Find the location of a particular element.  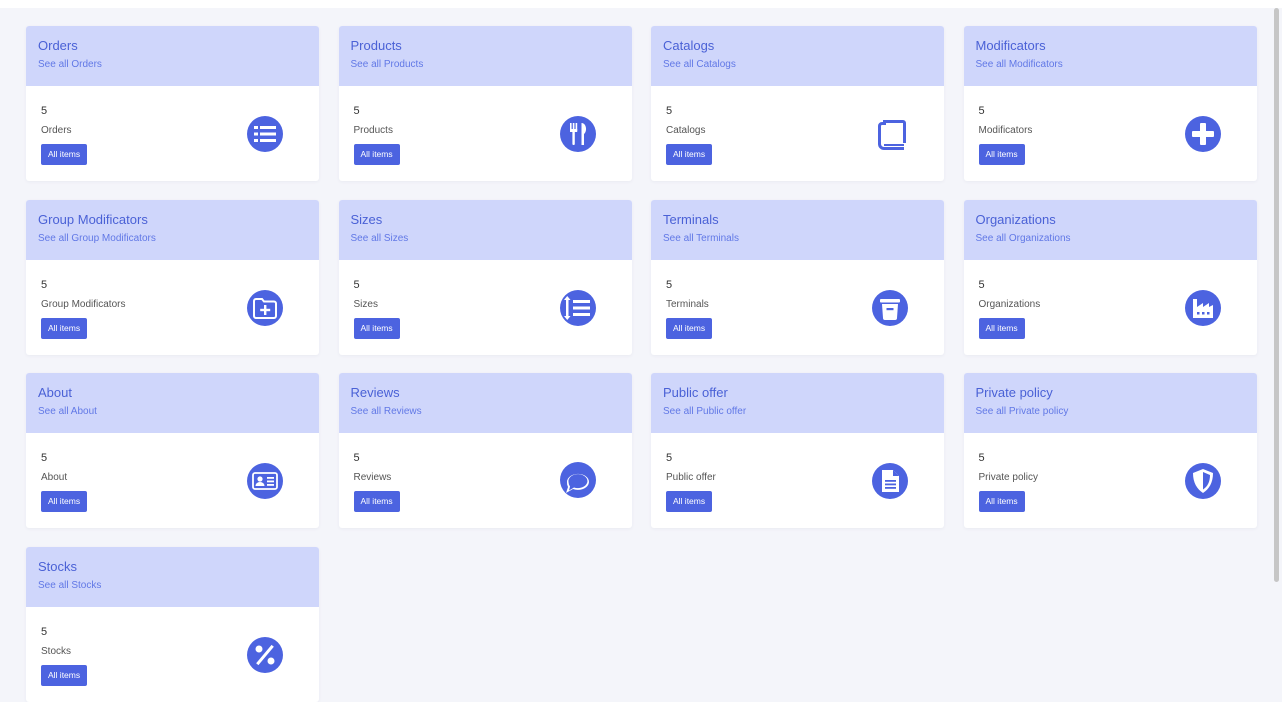

trash-icon is located at coordinates (890, 308).